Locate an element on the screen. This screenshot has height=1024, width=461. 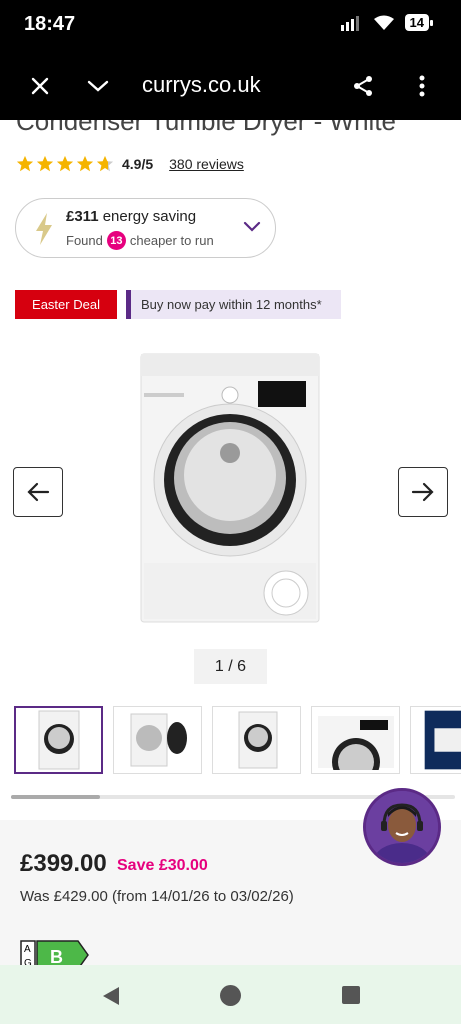
arrow-left-icon is located at coordinates (38, 492).